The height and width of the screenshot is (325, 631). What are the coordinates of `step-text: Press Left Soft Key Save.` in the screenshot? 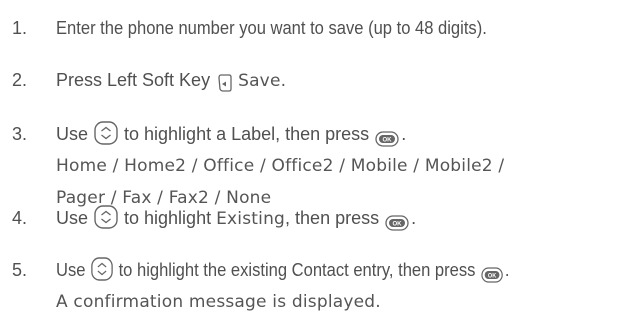 It's located at (171, 80).